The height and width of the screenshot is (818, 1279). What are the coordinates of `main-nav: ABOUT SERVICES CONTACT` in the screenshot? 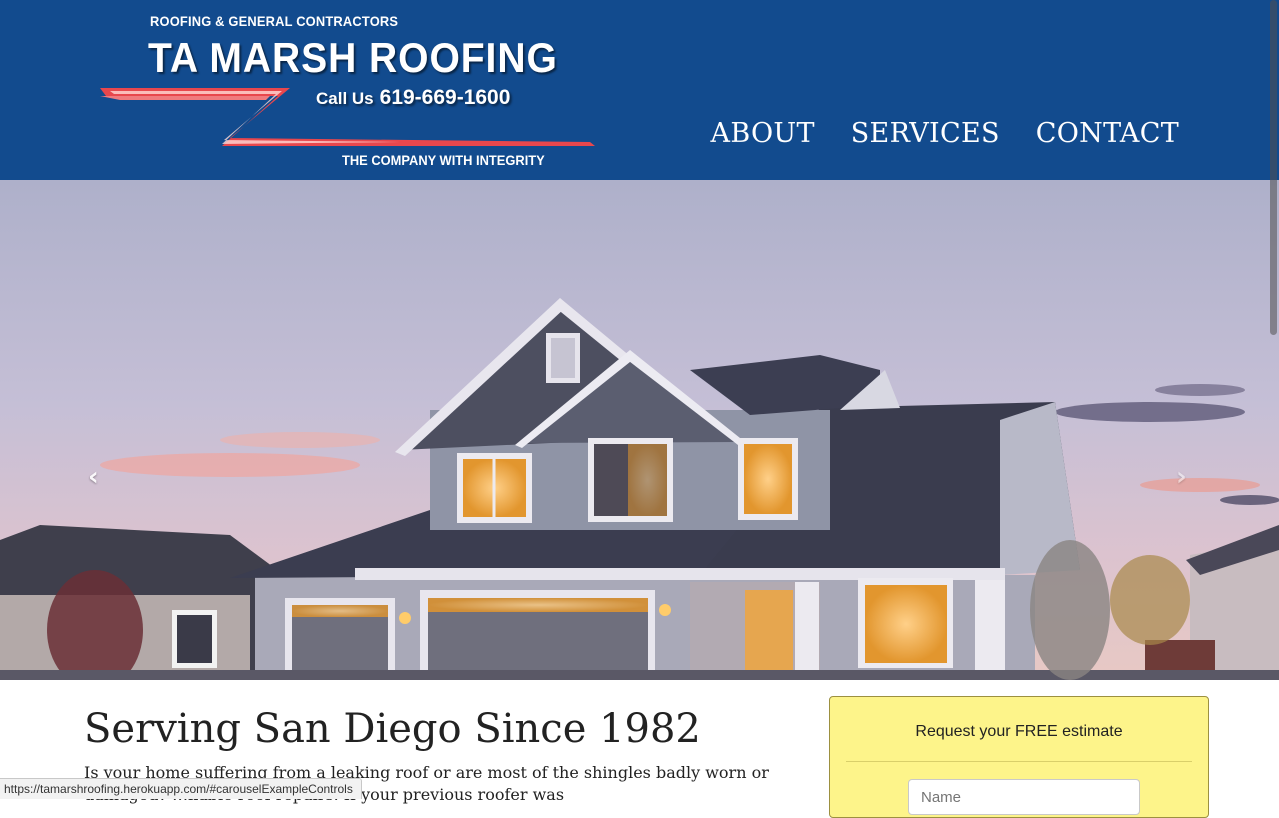 It's located at (945, 133).